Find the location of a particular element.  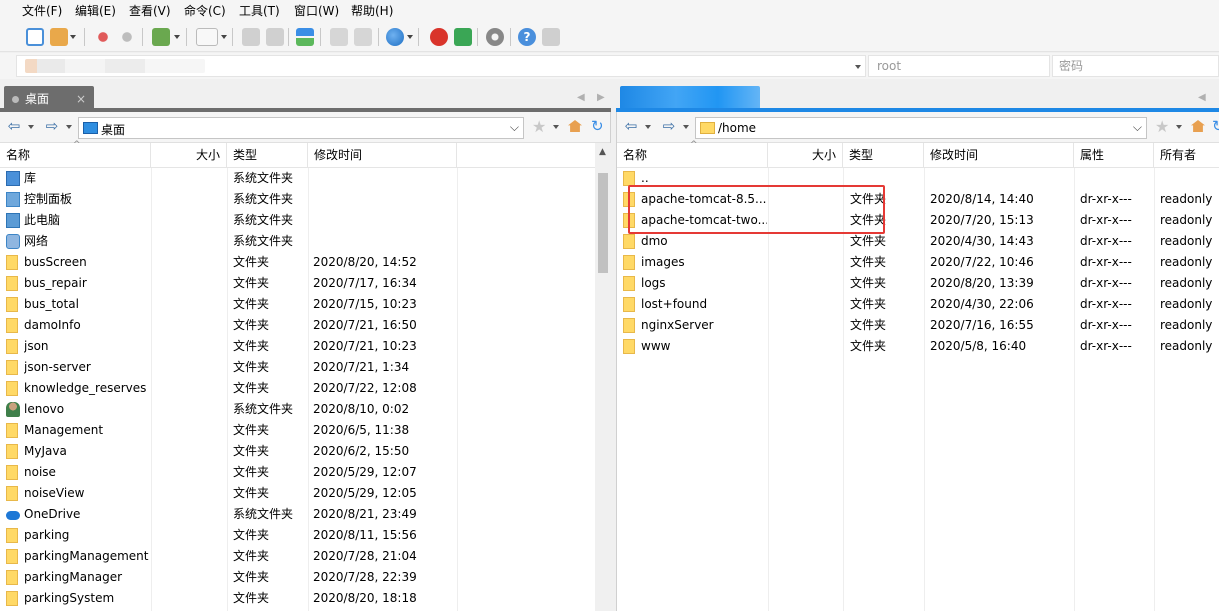

tab-scroll-left-icon: ◀ is located at coordinates (581, 97).